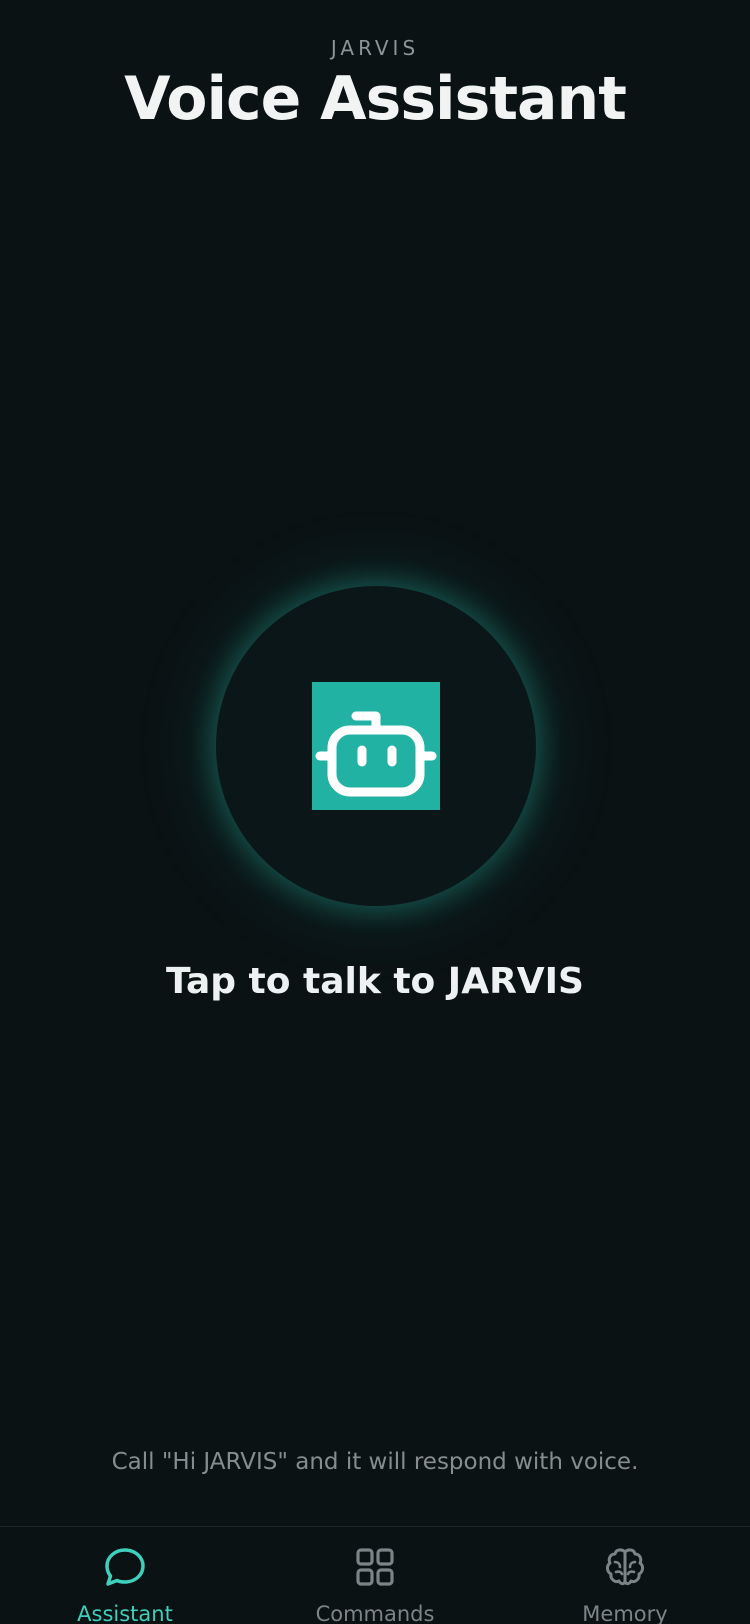 The height and width of the screenshot is (1624, 750). I want to click on chat-bubble-icon, so click(125, 1567).